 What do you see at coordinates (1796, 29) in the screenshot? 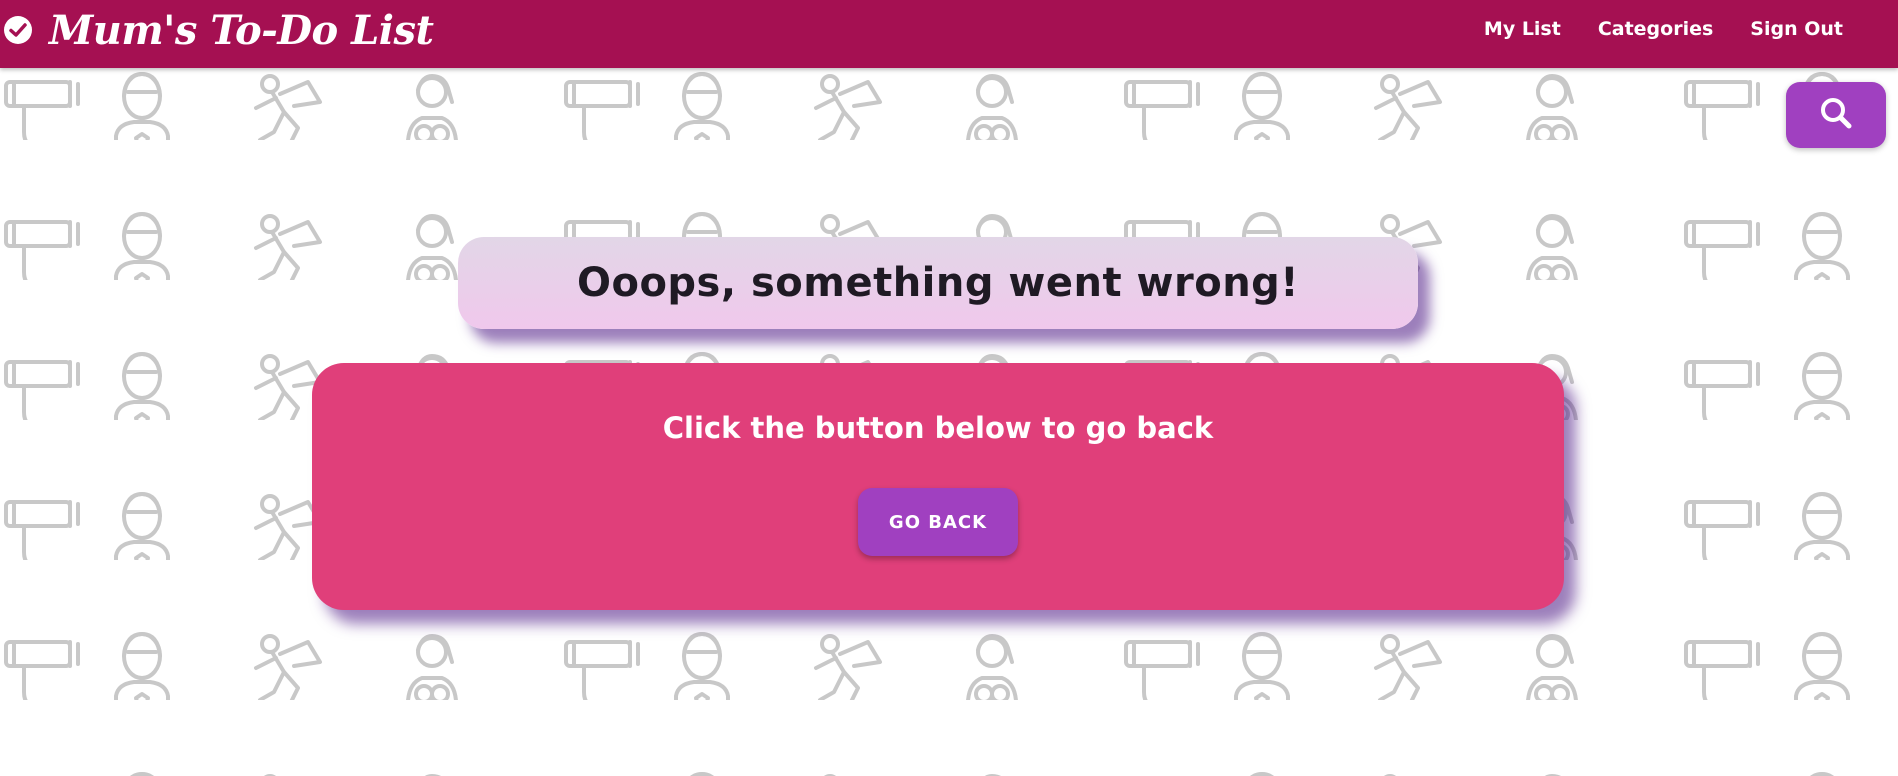
I see `nav-link-sign-out: Sign Out` at bounding box center [1796, 29].